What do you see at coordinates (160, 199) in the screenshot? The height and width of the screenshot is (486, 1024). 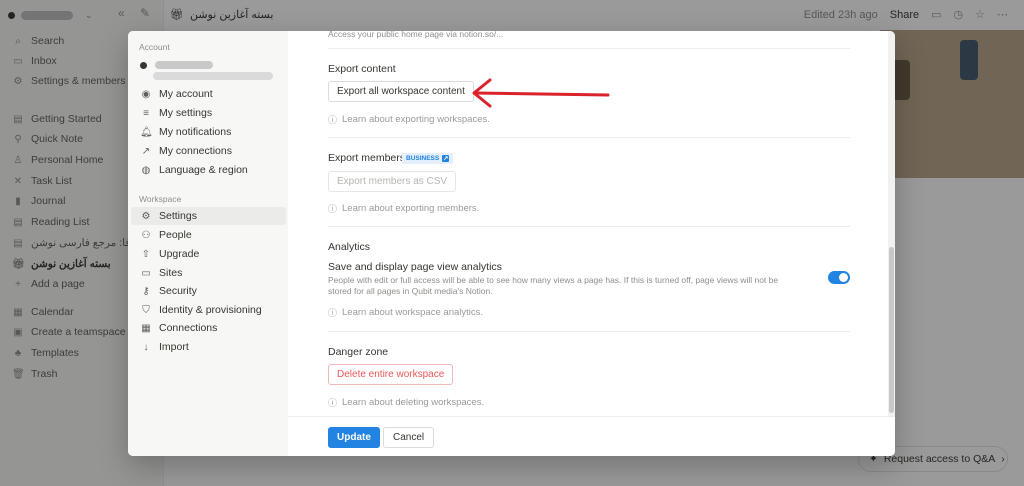 I see `workspace-section-label: Workspace` at bounding box center [160, 199].